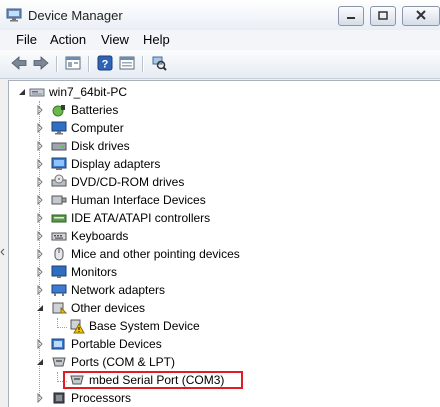 The width and height of the screenshot is (440, 407). I want to click on other-devices-icon, so click(59, 308).